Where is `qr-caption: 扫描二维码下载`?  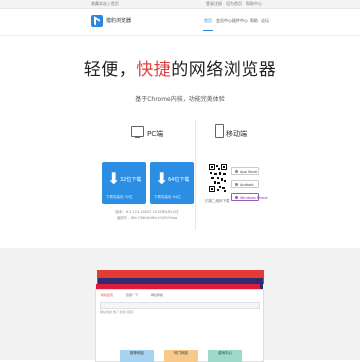 qr-caption: 扫描二维码下载 is located at coordinates (217, 201).